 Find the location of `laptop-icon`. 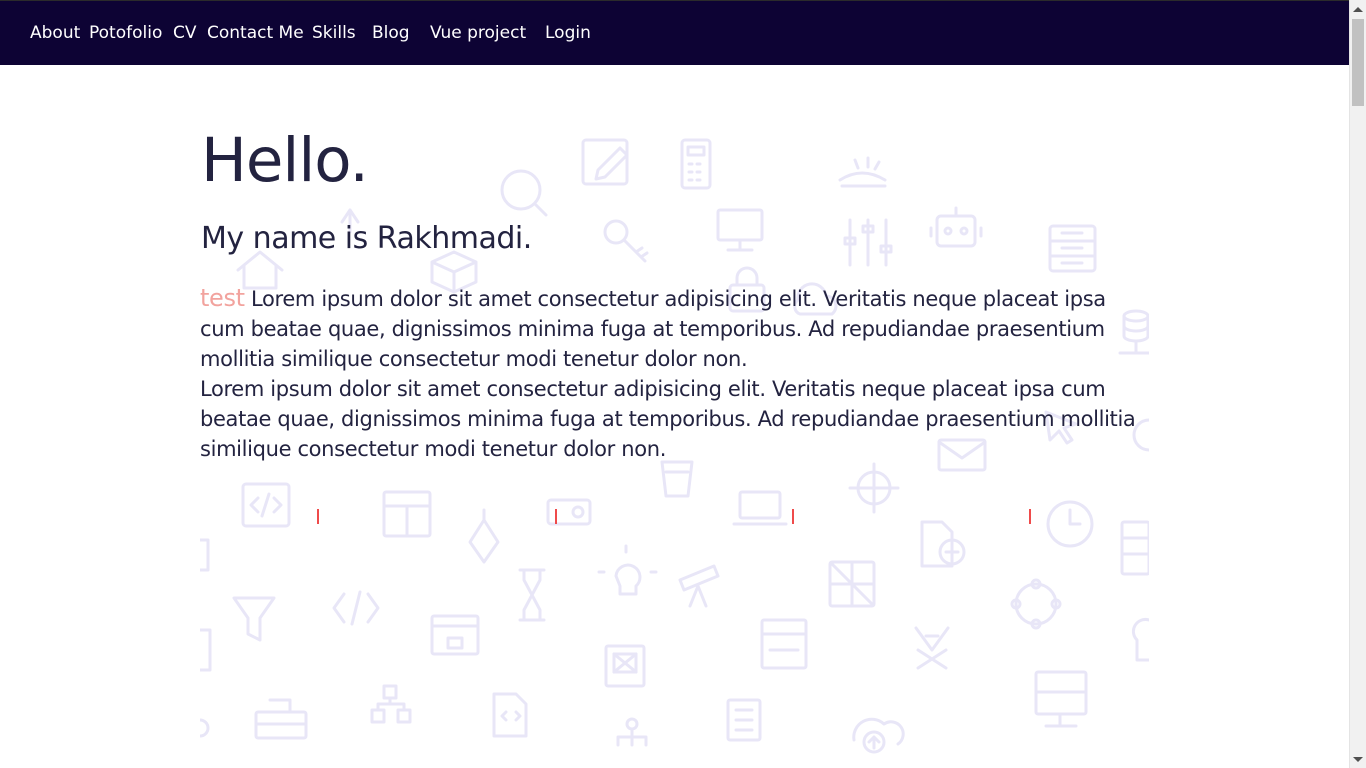

laptop-icon is located at coordinates (760, 508).